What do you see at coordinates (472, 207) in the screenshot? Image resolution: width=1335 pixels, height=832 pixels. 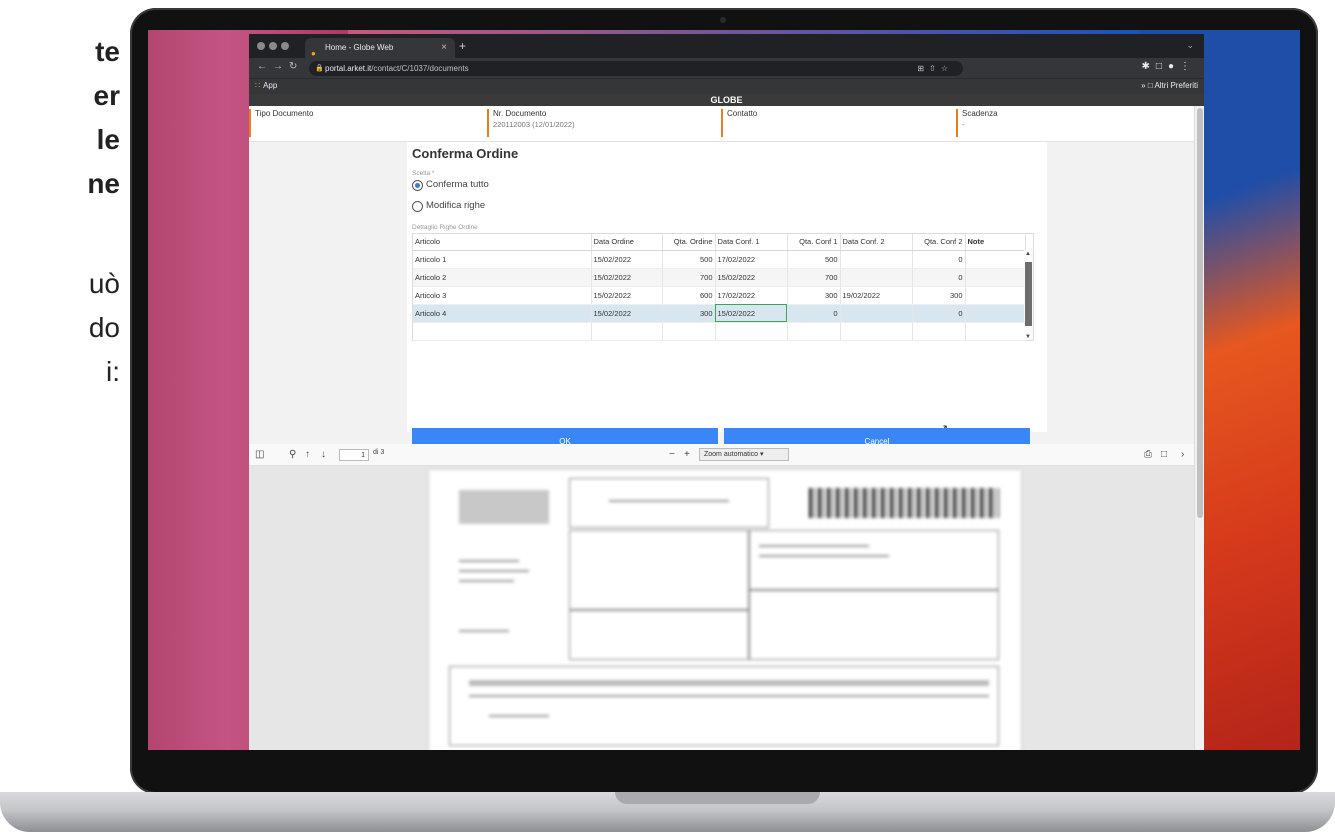 I see `radio-edit-rows: Modifica righe` at bounding box center [472, 207].